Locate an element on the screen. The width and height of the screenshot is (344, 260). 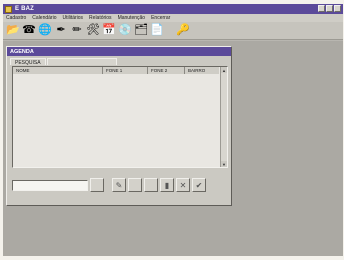
scroll-down-icon: ▼ is located at coordinates (224, 164).